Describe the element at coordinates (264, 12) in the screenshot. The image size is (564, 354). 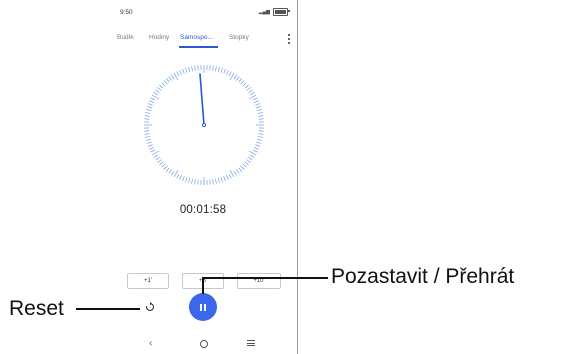
I see `signal-icon: ▂▄▆` at that location.